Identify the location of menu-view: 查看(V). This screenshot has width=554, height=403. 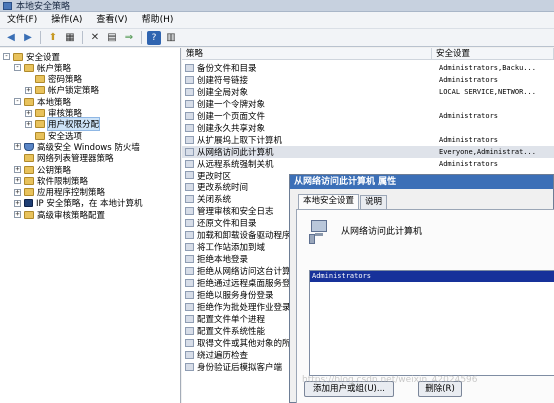
(111, 20).